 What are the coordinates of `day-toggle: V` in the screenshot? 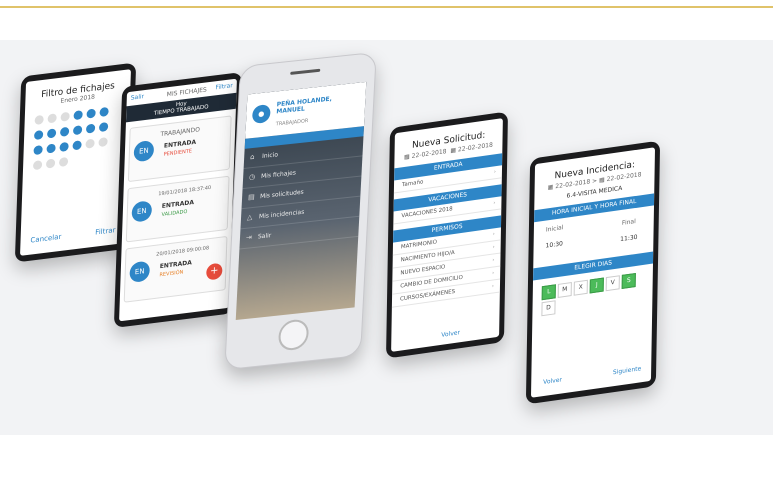 It's located at (612, 283).